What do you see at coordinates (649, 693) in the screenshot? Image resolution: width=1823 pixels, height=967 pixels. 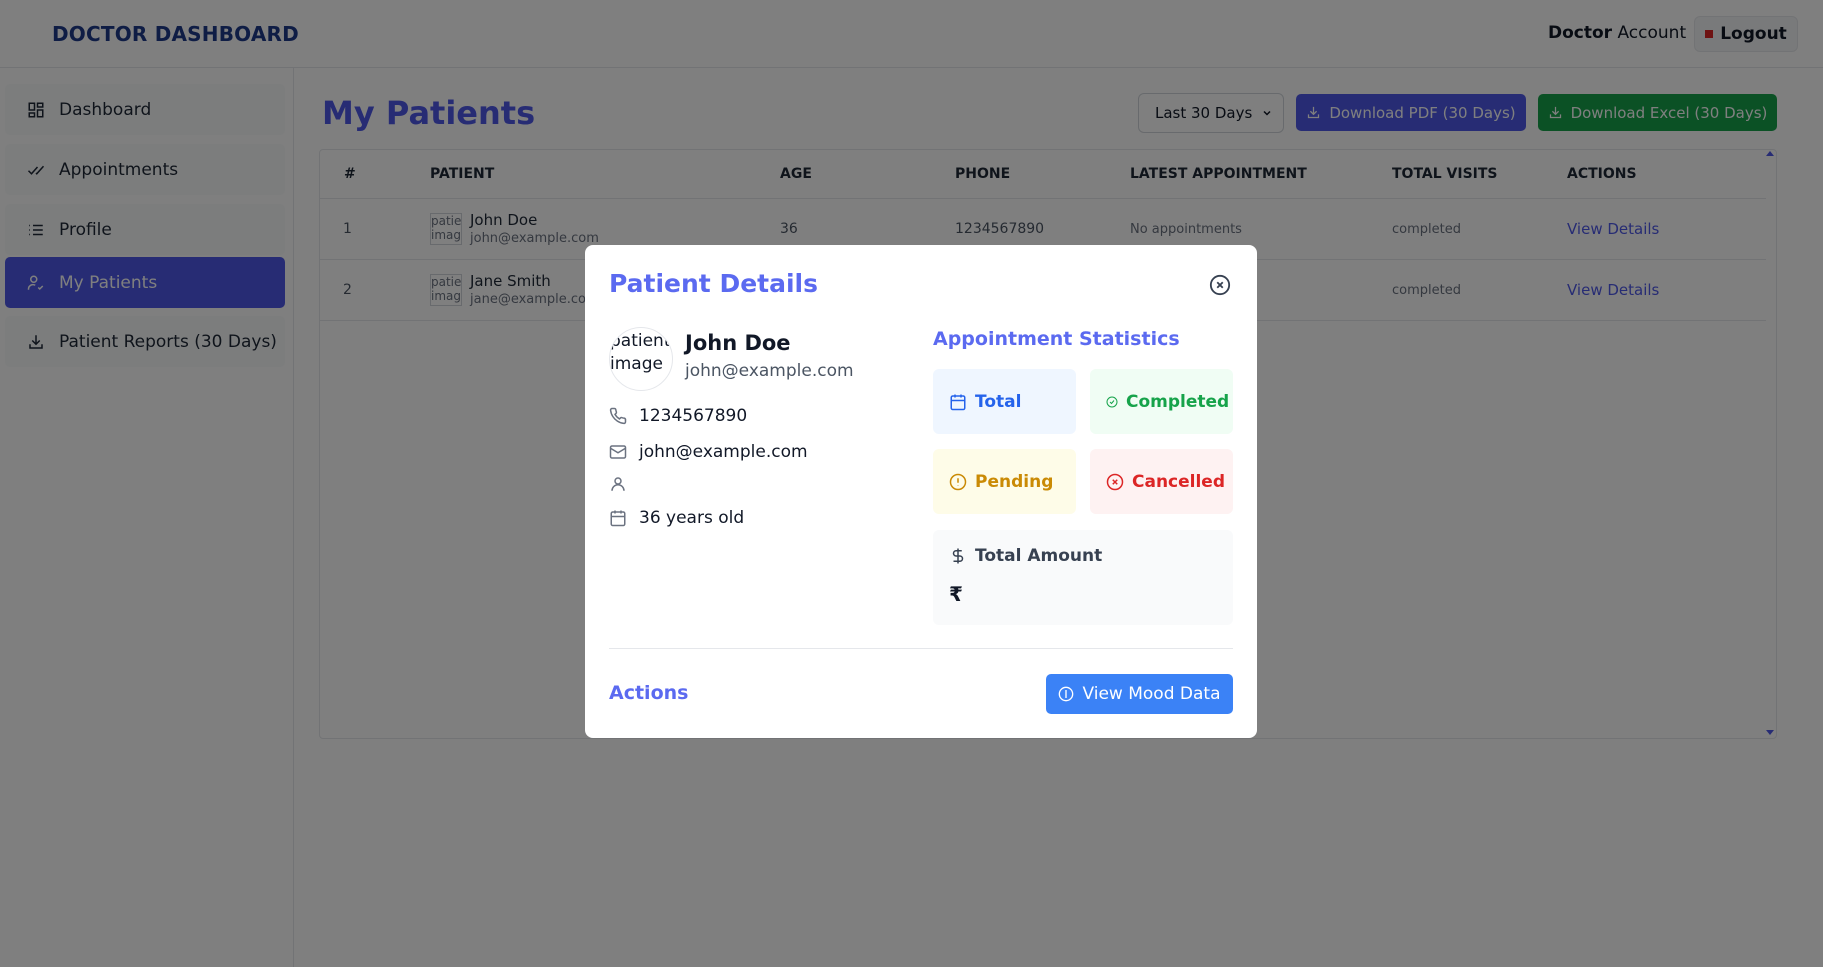 I see `actions-heading: Actions` at bounding box center [649, 693].